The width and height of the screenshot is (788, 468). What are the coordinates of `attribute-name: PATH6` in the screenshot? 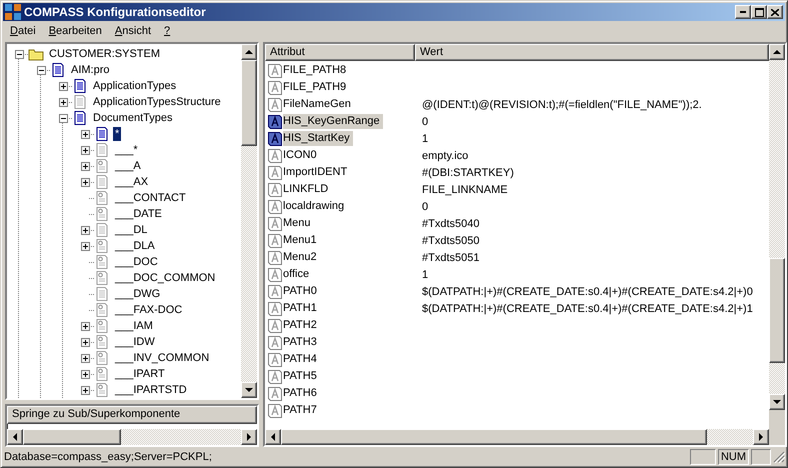 It's located at (301, 393).